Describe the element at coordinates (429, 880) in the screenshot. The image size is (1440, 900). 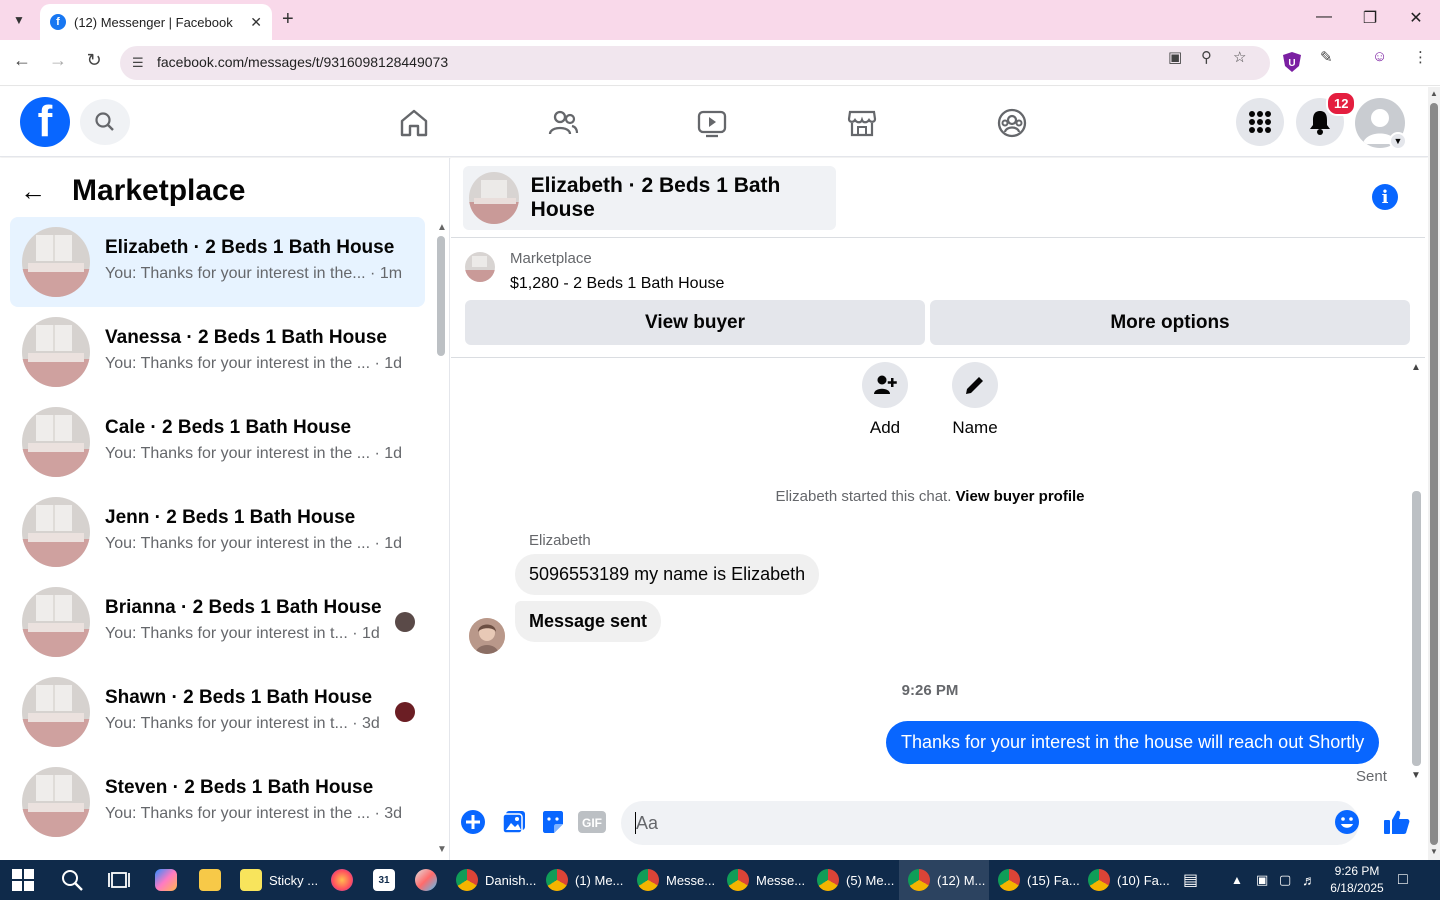
I see `paint-app-icon` at that location.